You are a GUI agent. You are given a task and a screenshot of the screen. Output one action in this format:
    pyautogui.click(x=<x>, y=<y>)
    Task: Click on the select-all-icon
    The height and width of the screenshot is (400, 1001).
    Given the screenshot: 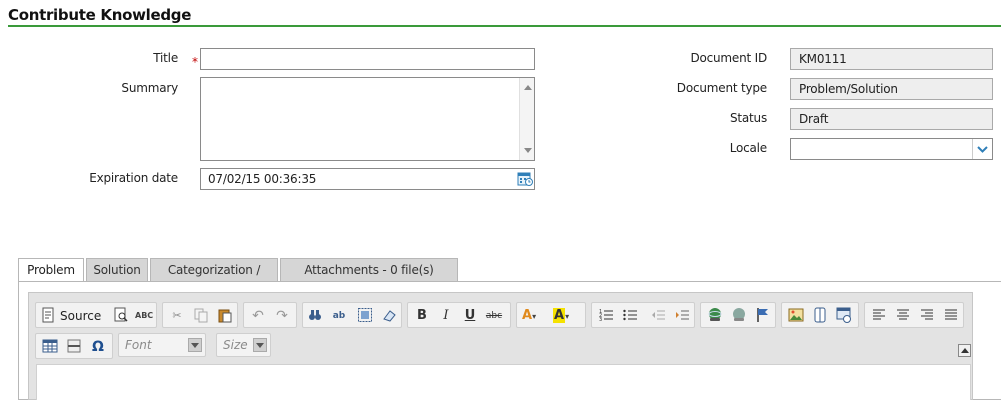 What is the action you would take?
    pyautogui.click(x=365, y=316)
    